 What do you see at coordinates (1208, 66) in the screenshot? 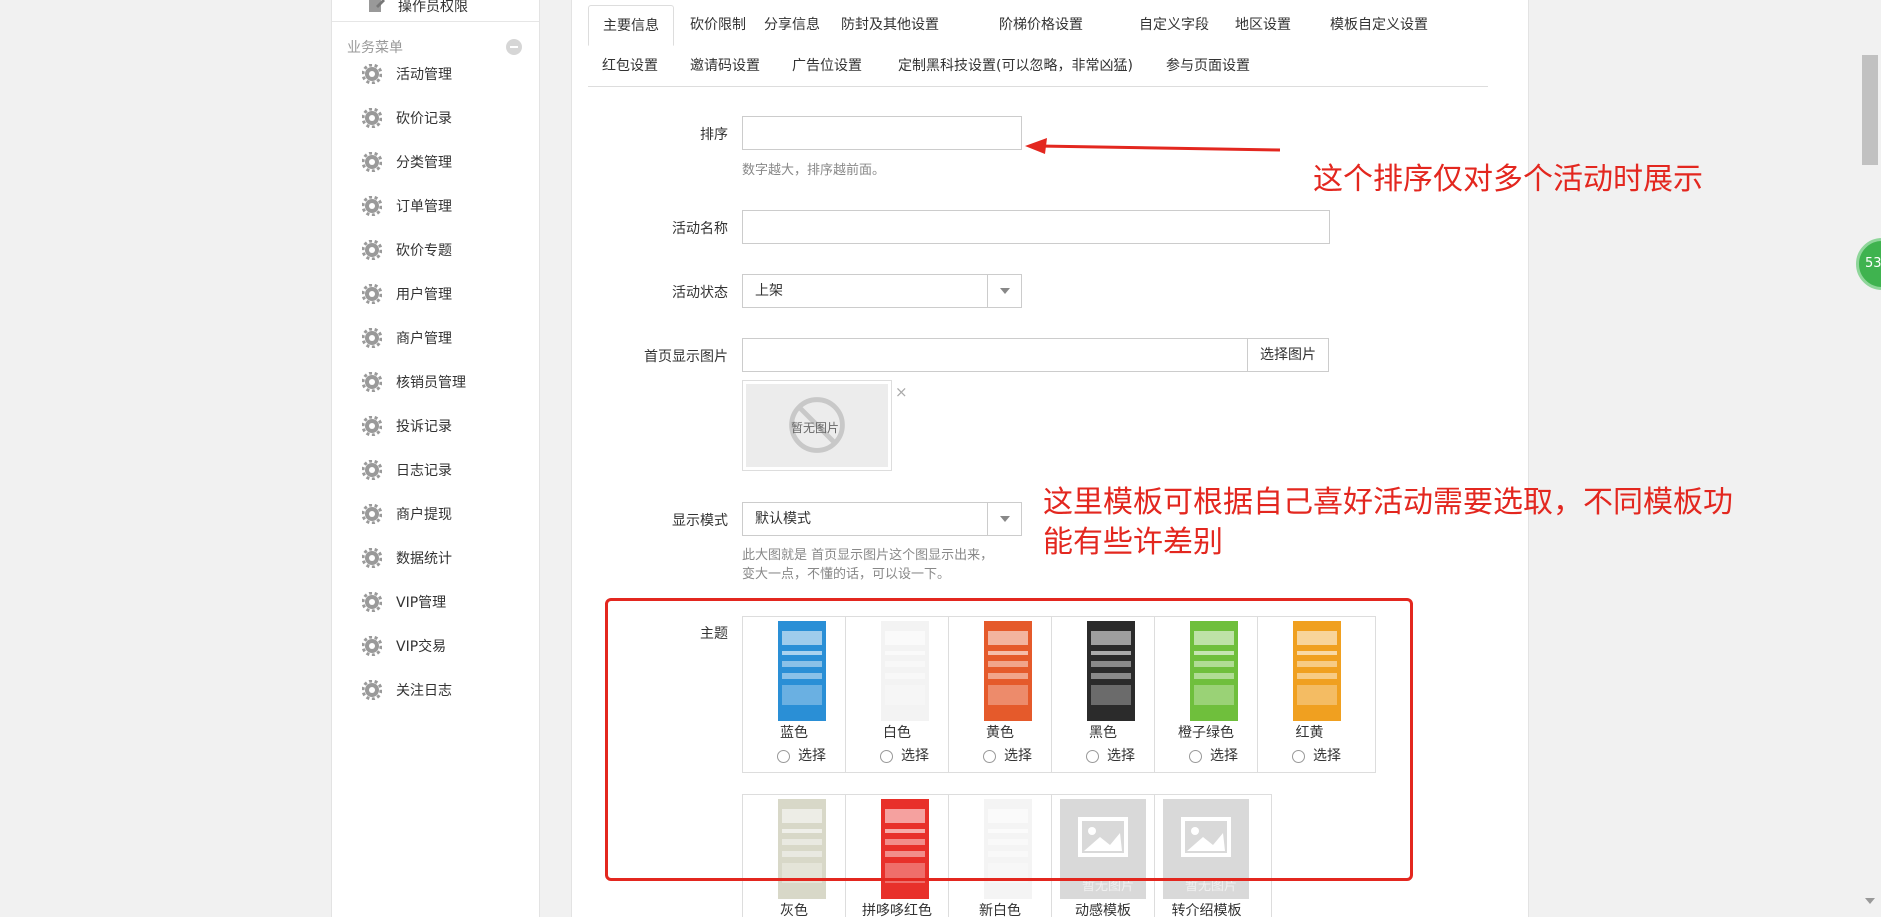
I see `tab: 参与页面设置` at bounding box center [1208, 66].